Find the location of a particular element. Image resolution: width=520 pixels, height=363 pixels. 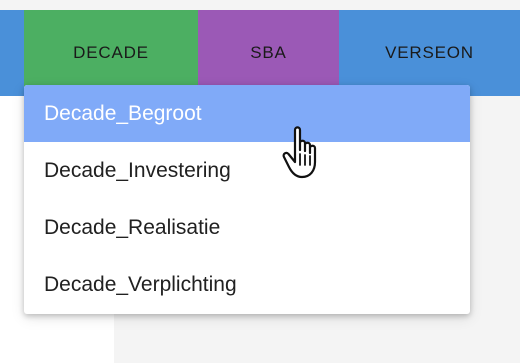

tab-decade: DECADE is located at coordinates (111, 53).